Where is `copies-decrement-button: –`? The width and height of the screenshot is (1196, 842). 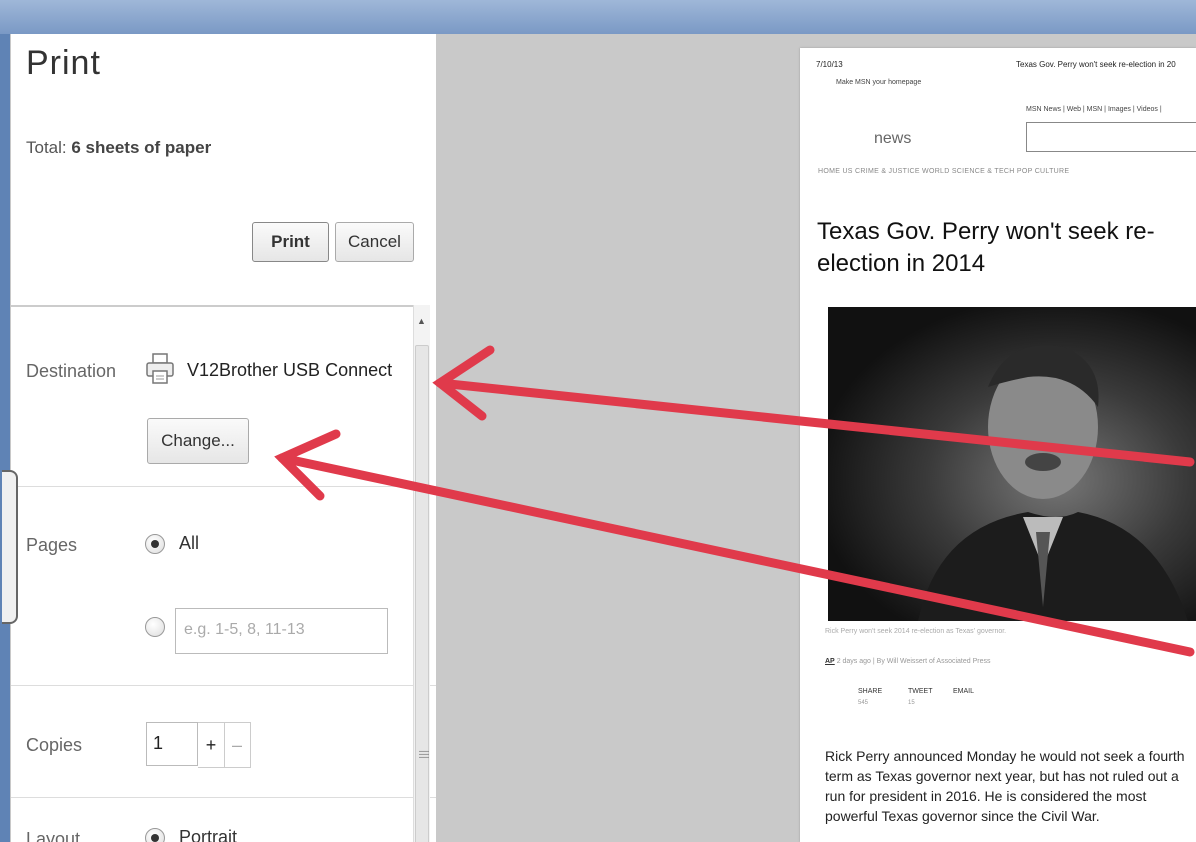 copies-decrement-button: – is located at coordinates (237, 745).